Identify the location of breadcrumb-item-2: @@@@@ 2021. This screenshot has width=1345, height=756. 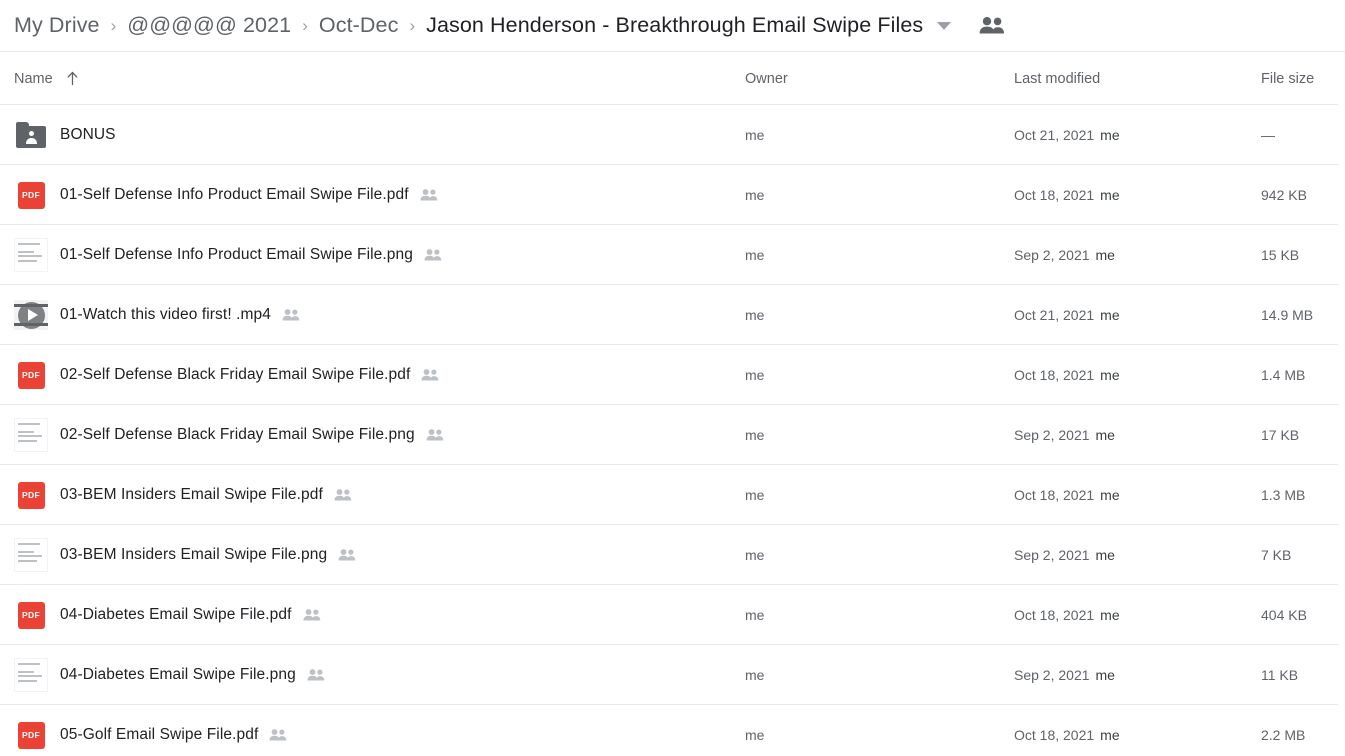
(209, 25).